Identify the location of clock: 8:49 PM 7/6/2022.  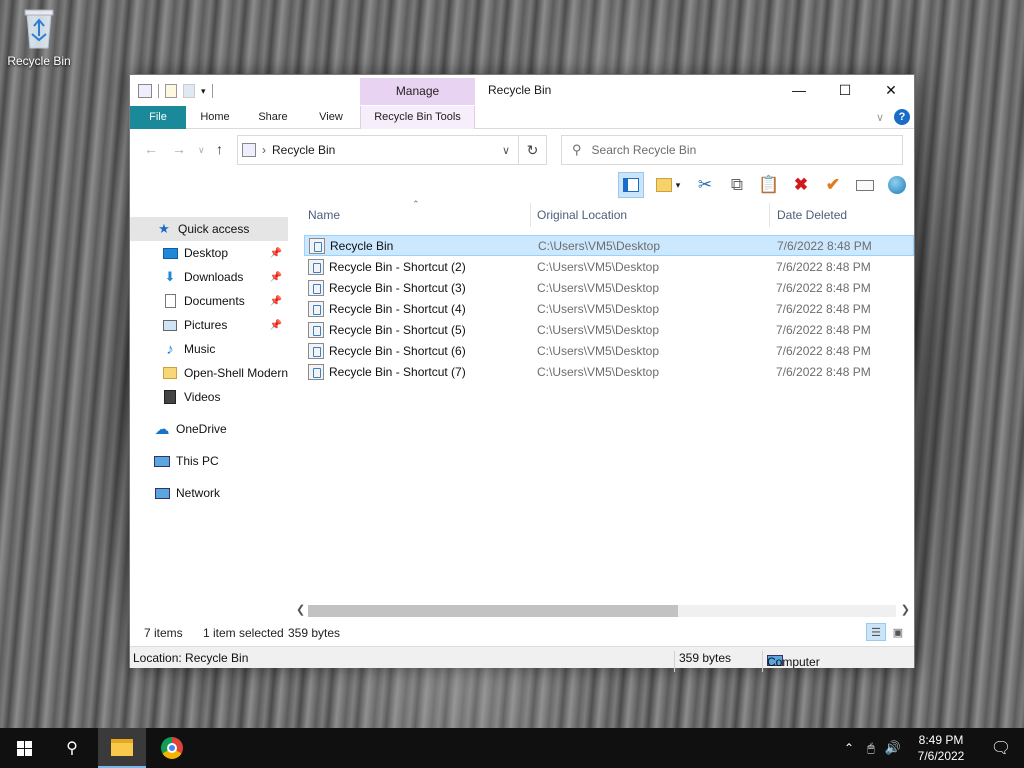
(941, 748).